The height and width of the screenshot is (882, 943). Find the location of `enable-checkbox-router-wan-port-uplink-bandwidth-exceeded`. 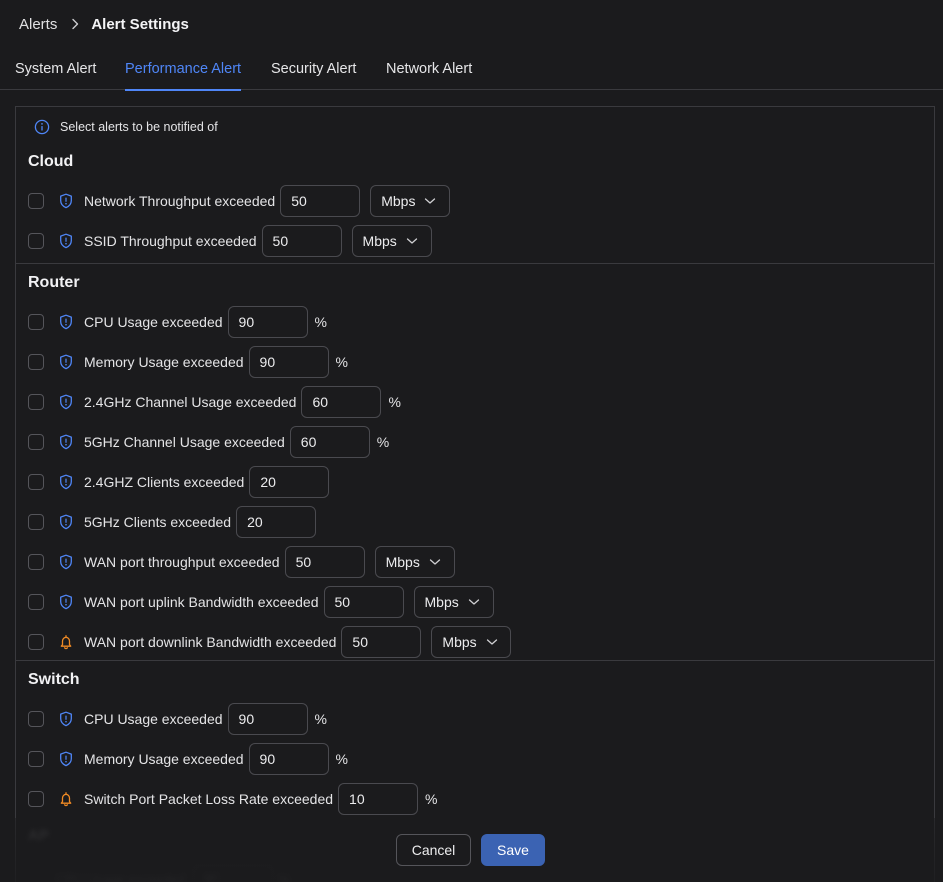

enable-checkbox-router-wan-port-uplink-bandwidth-exceeded is located at coordinates (36, 602).